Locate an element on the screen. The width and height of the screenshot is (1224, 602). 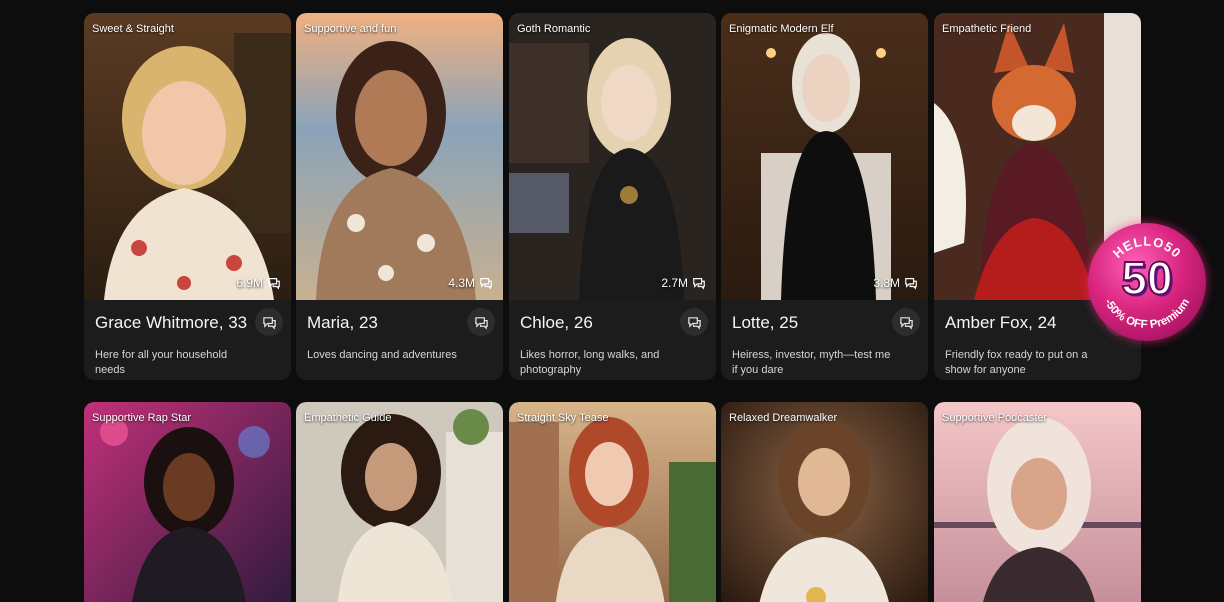
character-tag: Sweet & Straight is located at coordinates (133, 29).